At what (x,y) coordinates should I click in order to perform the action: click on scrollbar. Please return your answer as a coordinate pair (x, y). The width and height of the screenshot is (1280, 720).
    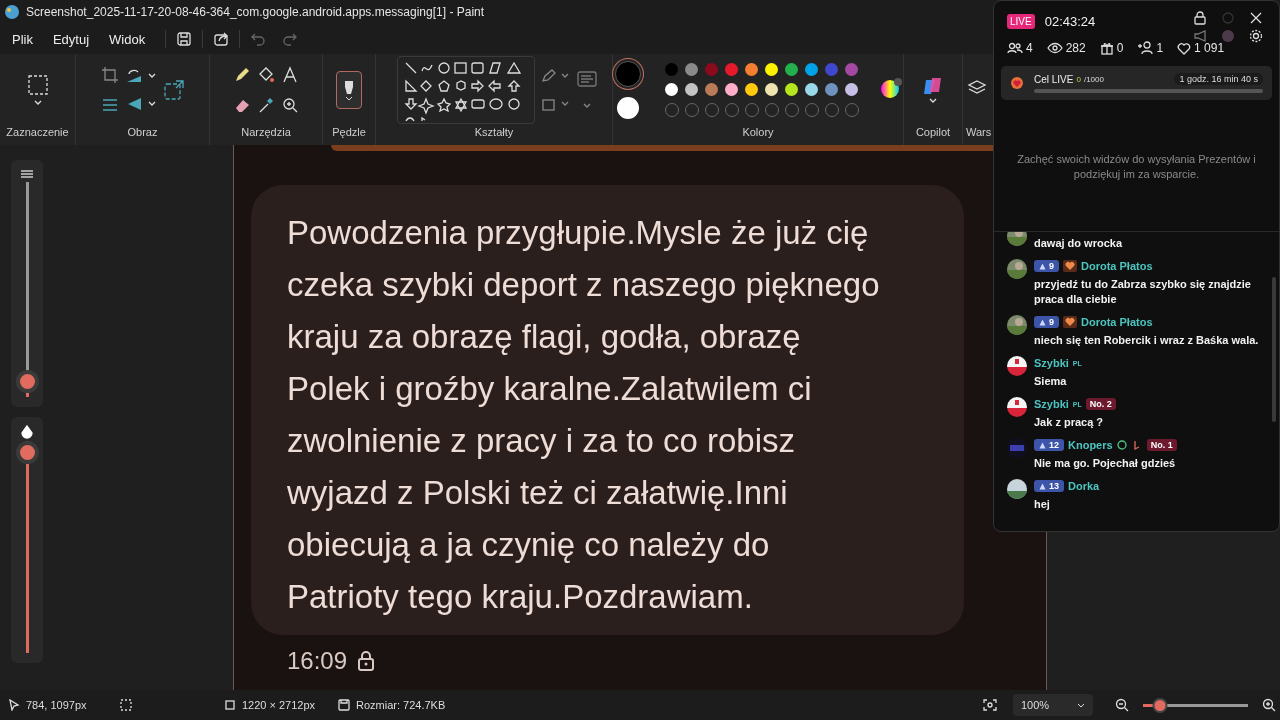
    Looking at the image, I should click on (1274, 349).